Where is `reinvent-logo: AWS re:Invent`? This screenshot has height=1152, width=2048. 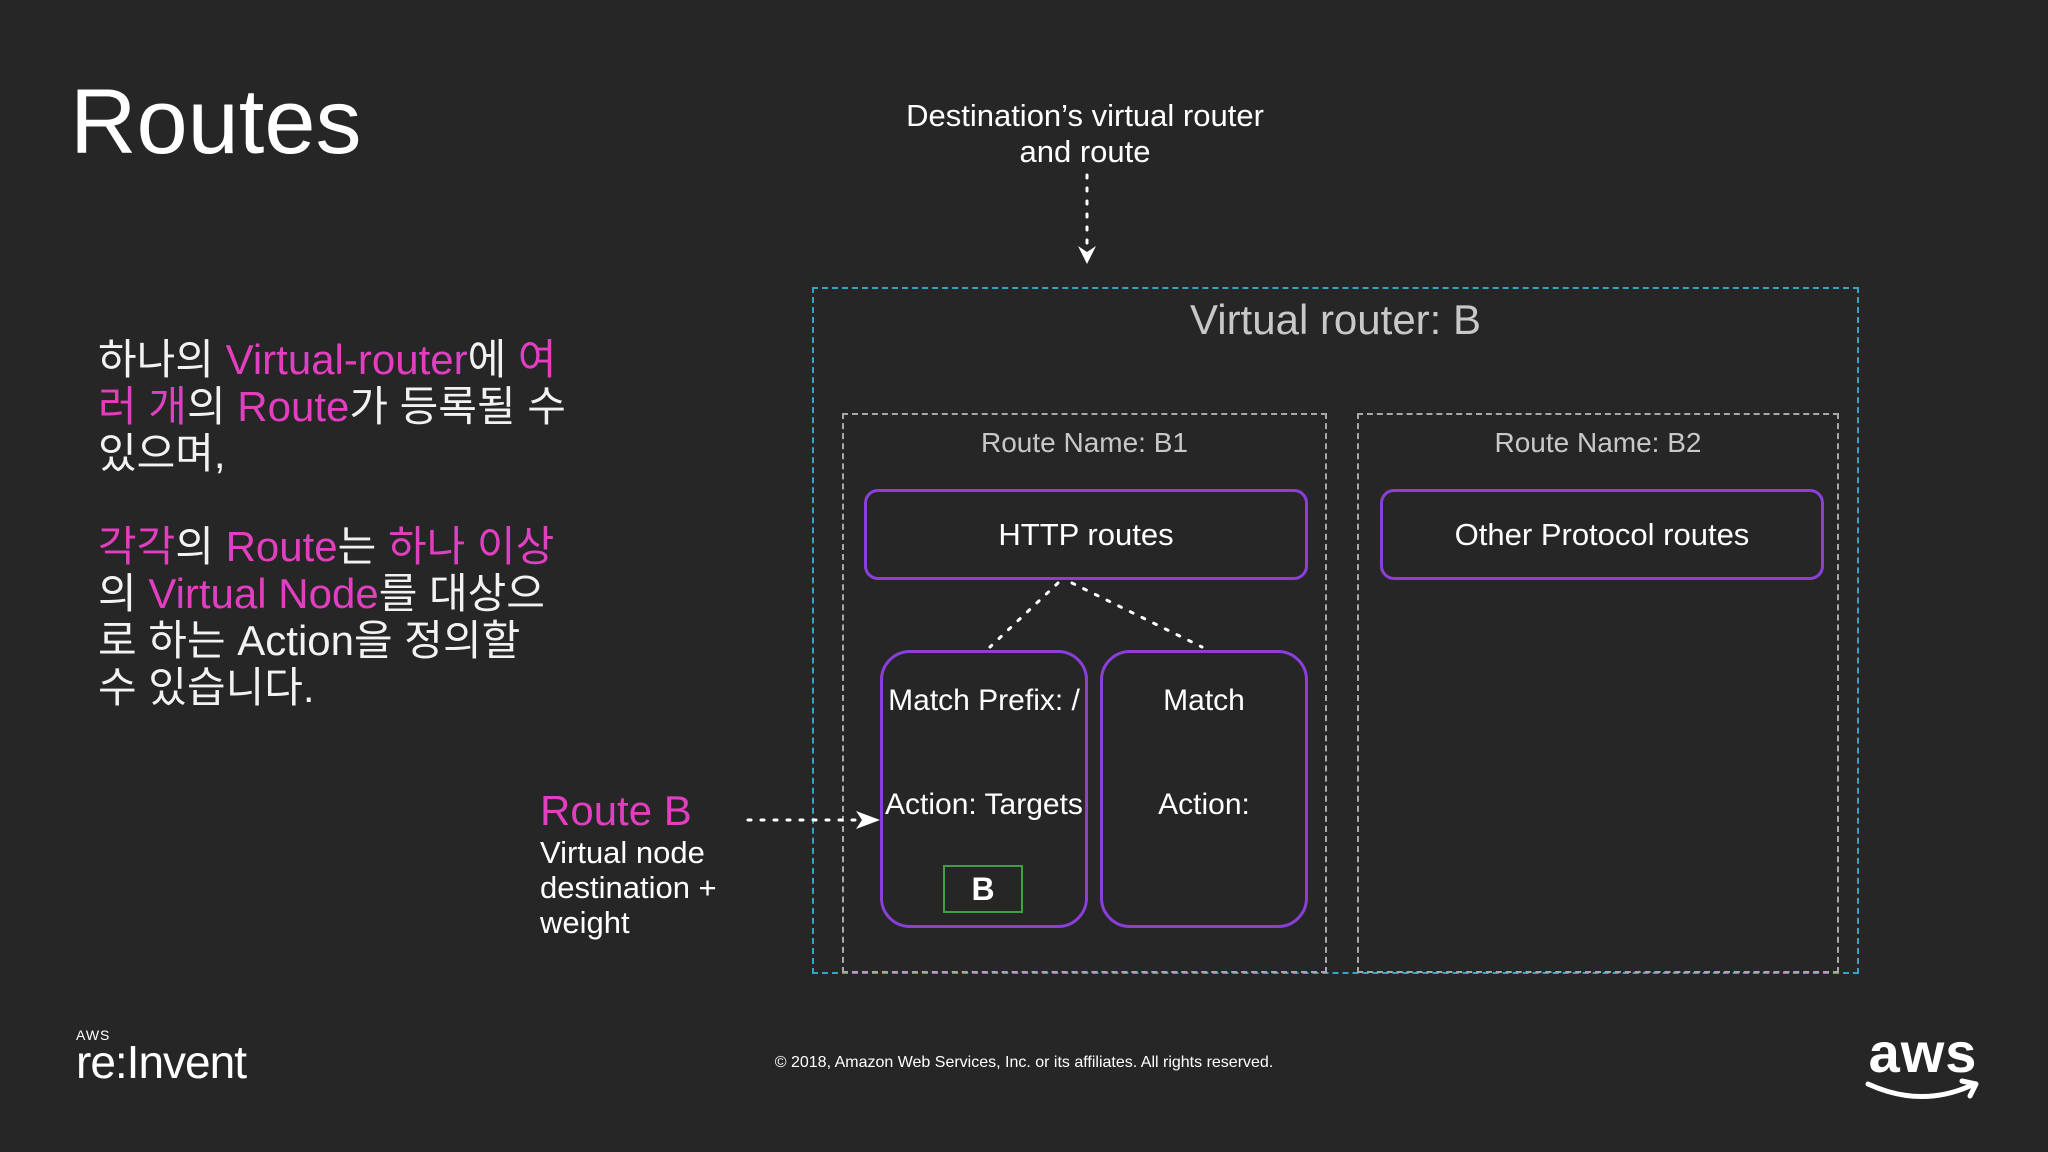
reinvent-logo: AWS re:Invent is located at coordinates (161, 1058).